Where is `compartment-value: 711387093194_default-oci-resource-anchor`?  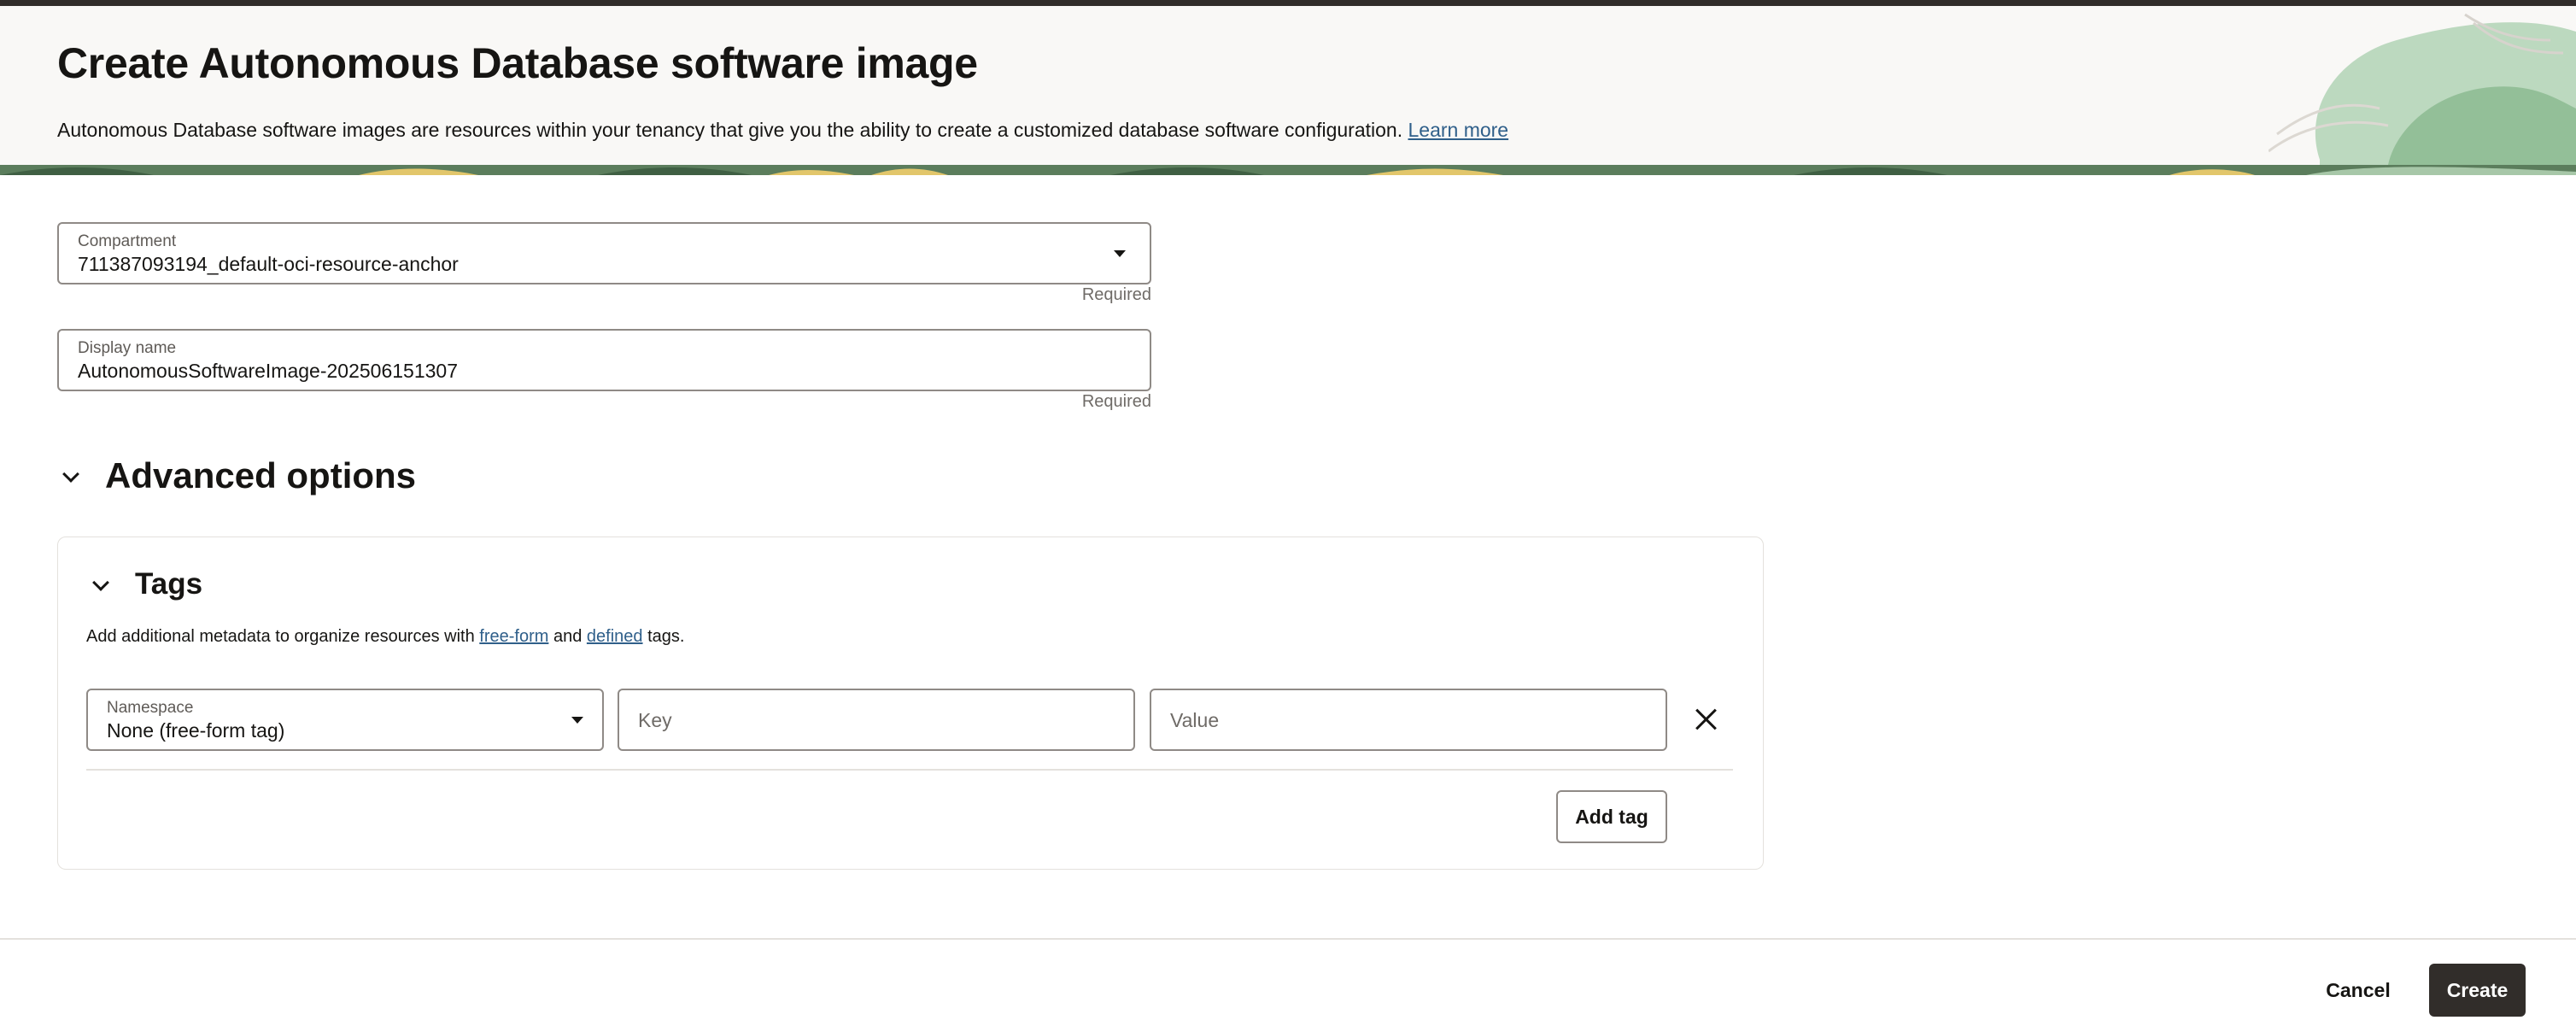 compartment-value: 711387093194_default-oci-resource-anchor is located at coordinates (268, 264).